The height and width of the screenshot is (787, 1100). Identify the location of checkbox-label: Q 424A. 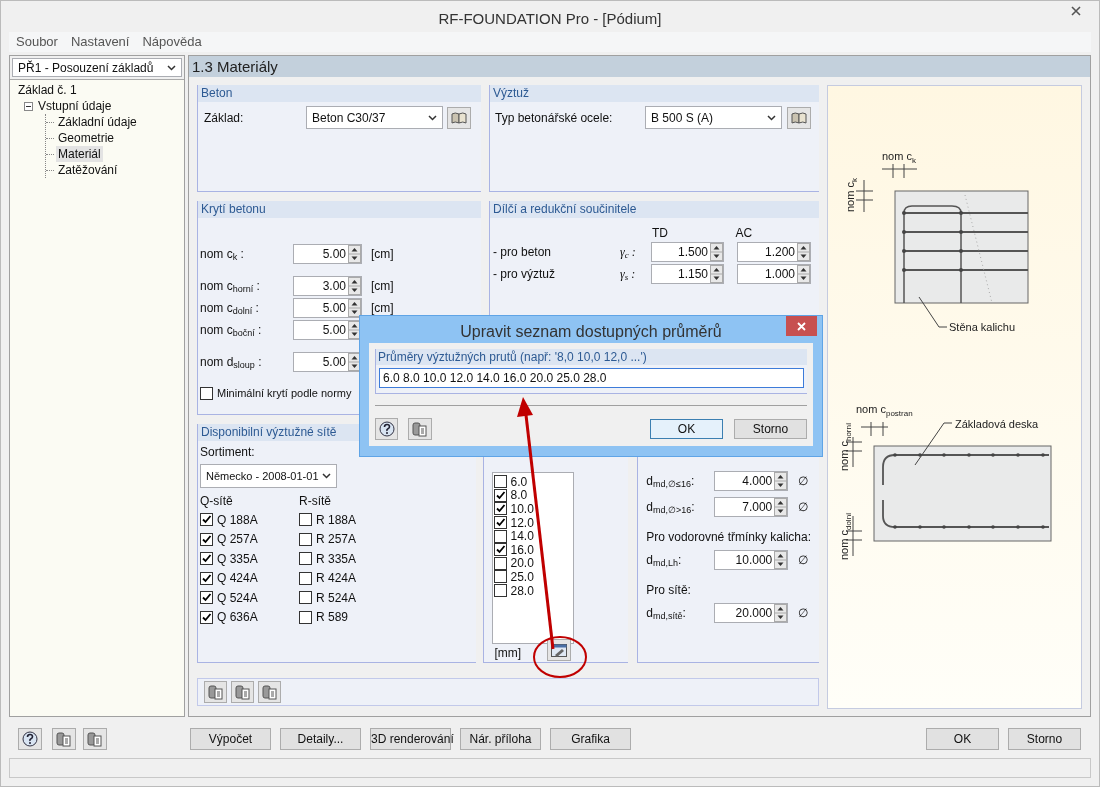
(237, 579).